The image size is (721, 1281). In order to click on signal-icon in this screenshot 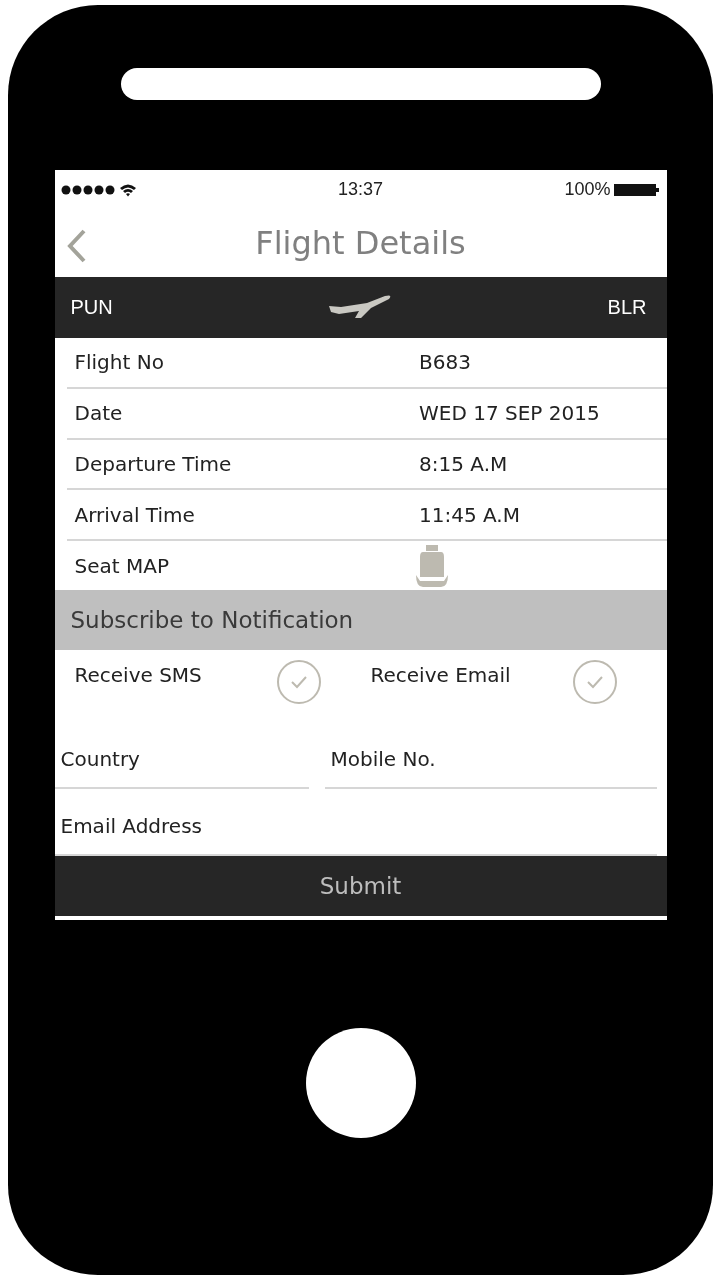, I will do `click(87, 189)`.